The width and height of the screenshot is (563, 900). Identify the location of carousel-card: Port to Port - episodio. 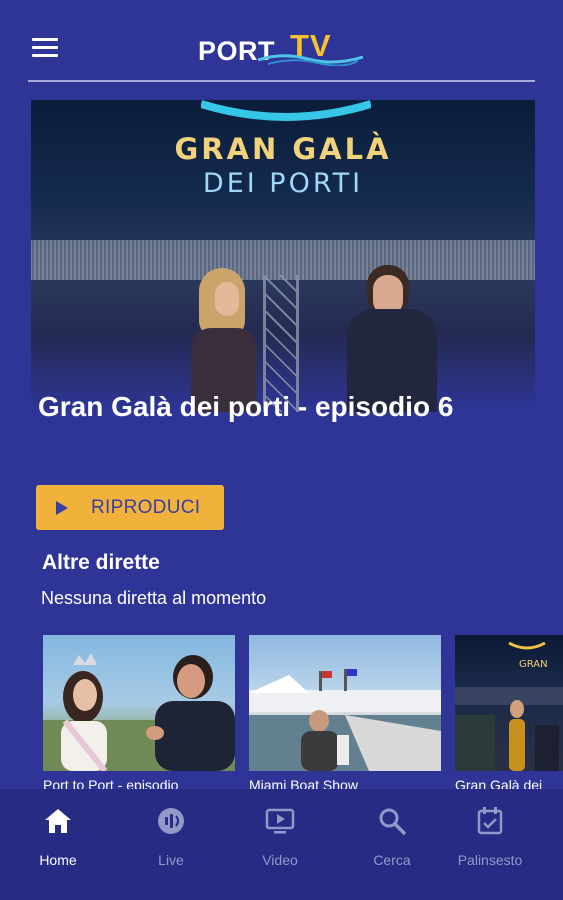
(139, 715).